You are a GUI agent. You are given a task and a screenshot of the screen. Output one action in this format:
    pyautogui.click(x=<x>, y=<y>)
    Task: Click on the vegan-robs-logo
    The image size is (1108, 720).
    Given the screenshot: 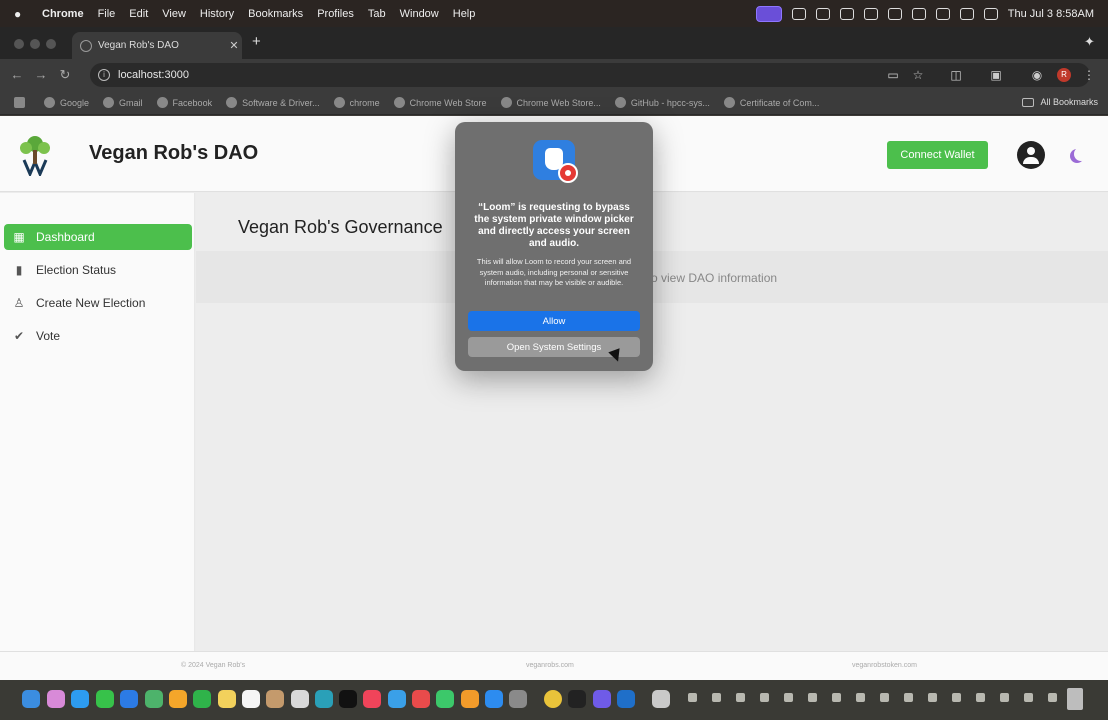 What is the action you would take?
    pyautogui.click(x=35, y=155)
    